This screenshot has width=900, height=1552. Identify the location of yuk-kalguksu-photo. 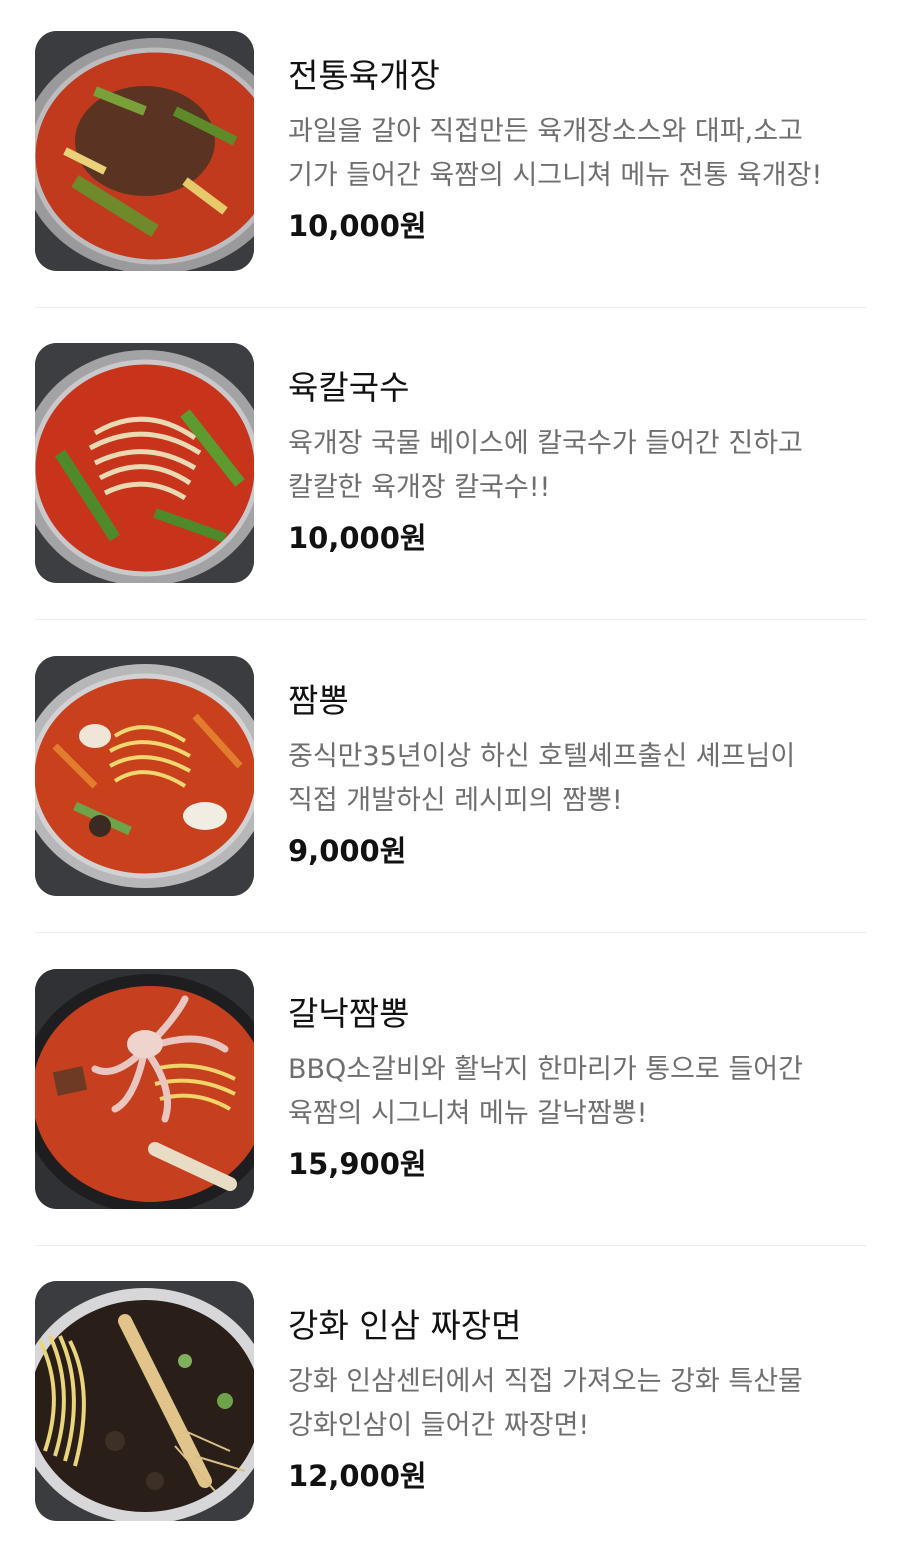
(144, 463).